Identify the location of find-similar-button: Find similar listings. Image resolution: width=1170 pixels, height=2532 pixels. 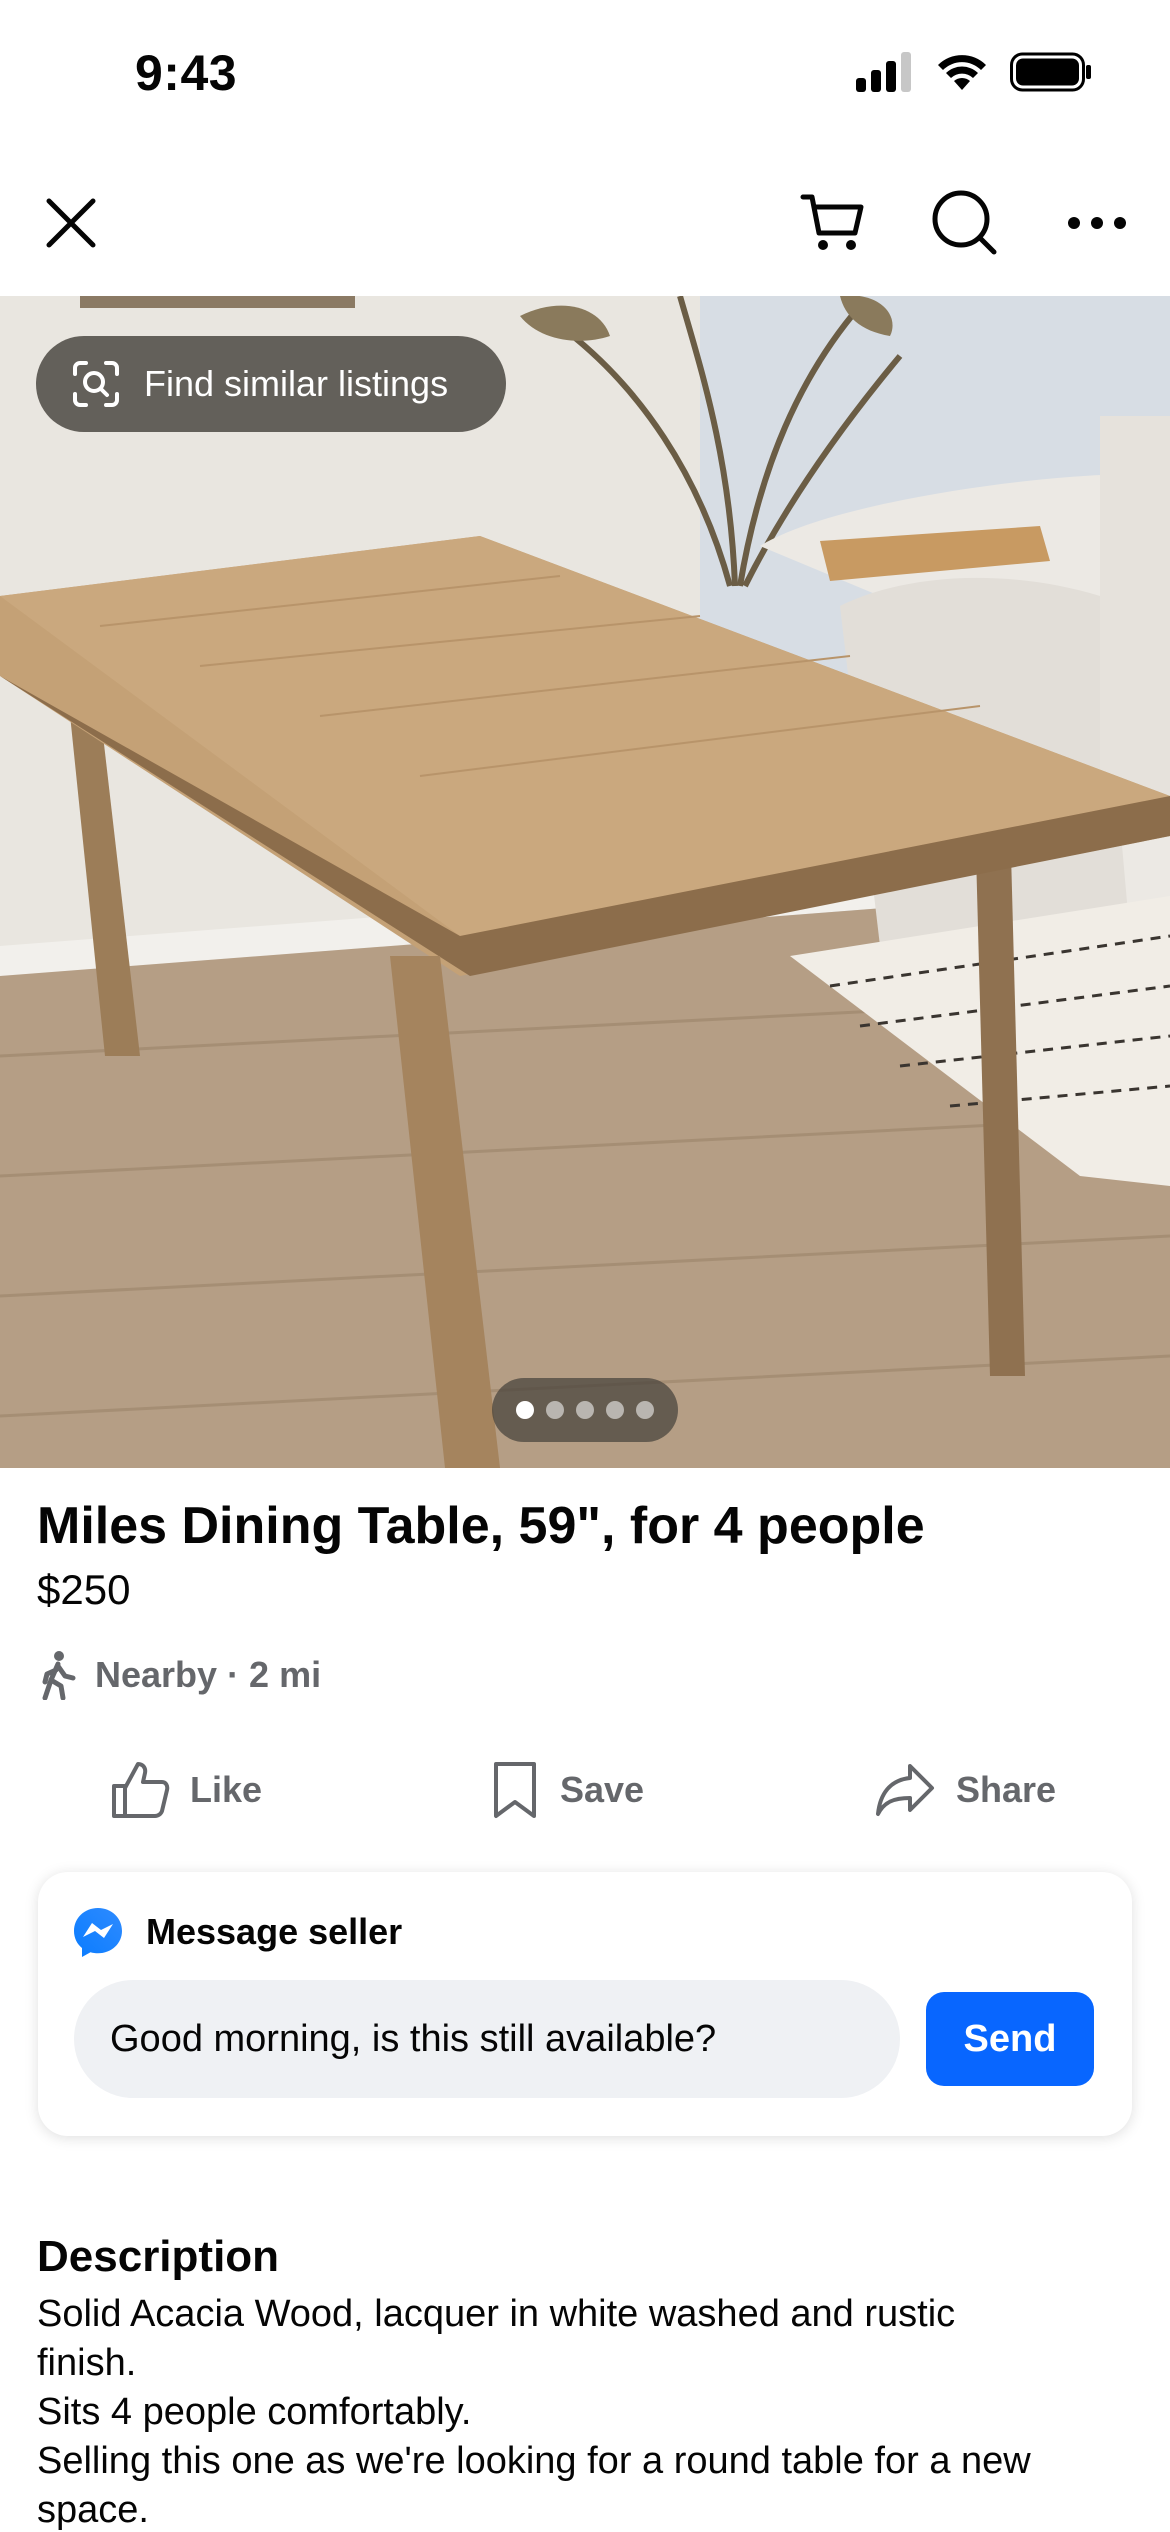
(271, 384).